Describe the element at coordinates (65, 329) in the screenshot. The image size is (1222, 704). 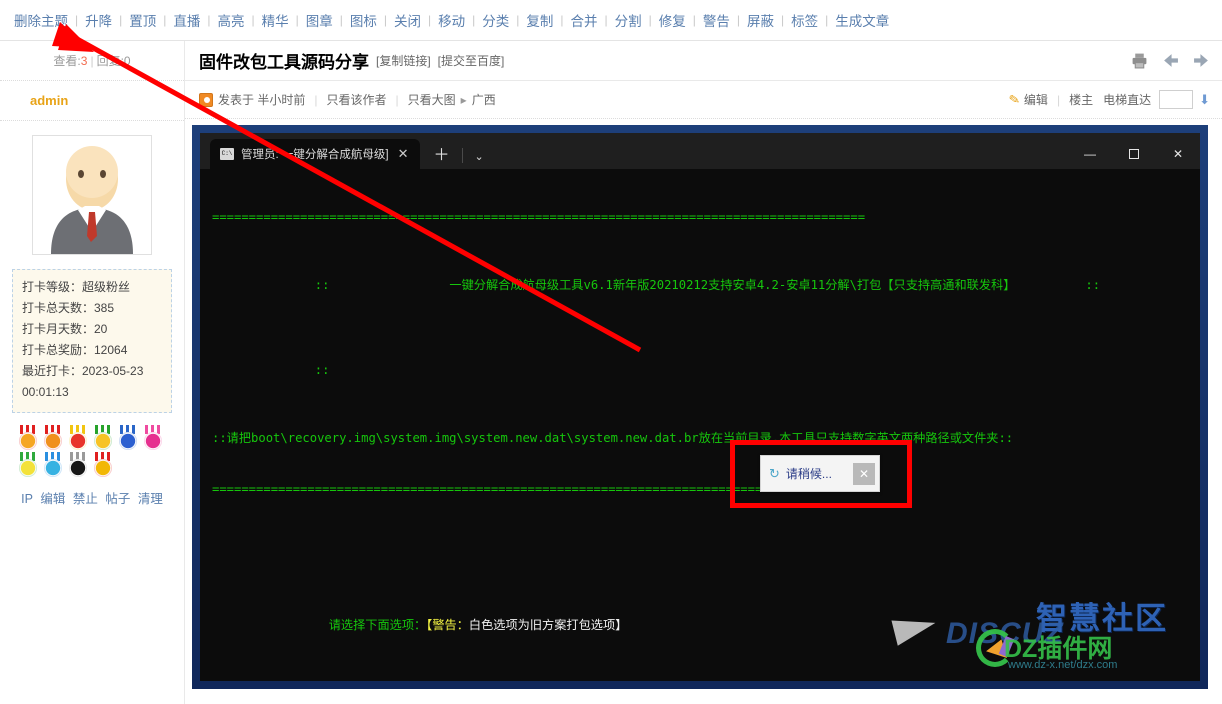
I see `signin-month-days: 打卡月天数：20` at that location.